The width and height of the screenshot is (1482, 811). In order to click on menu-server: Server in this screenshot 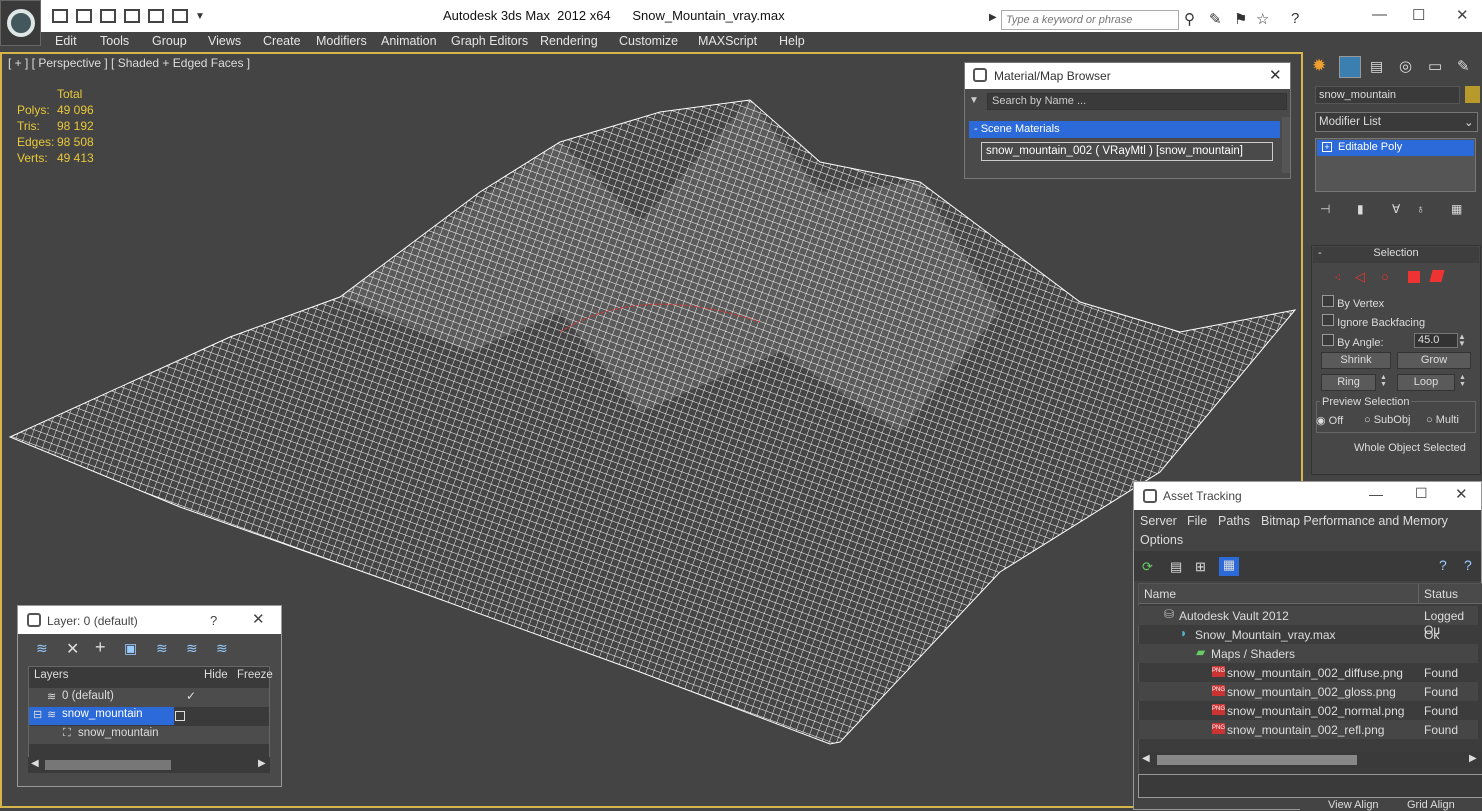, I will do `click(1158, 521)`.